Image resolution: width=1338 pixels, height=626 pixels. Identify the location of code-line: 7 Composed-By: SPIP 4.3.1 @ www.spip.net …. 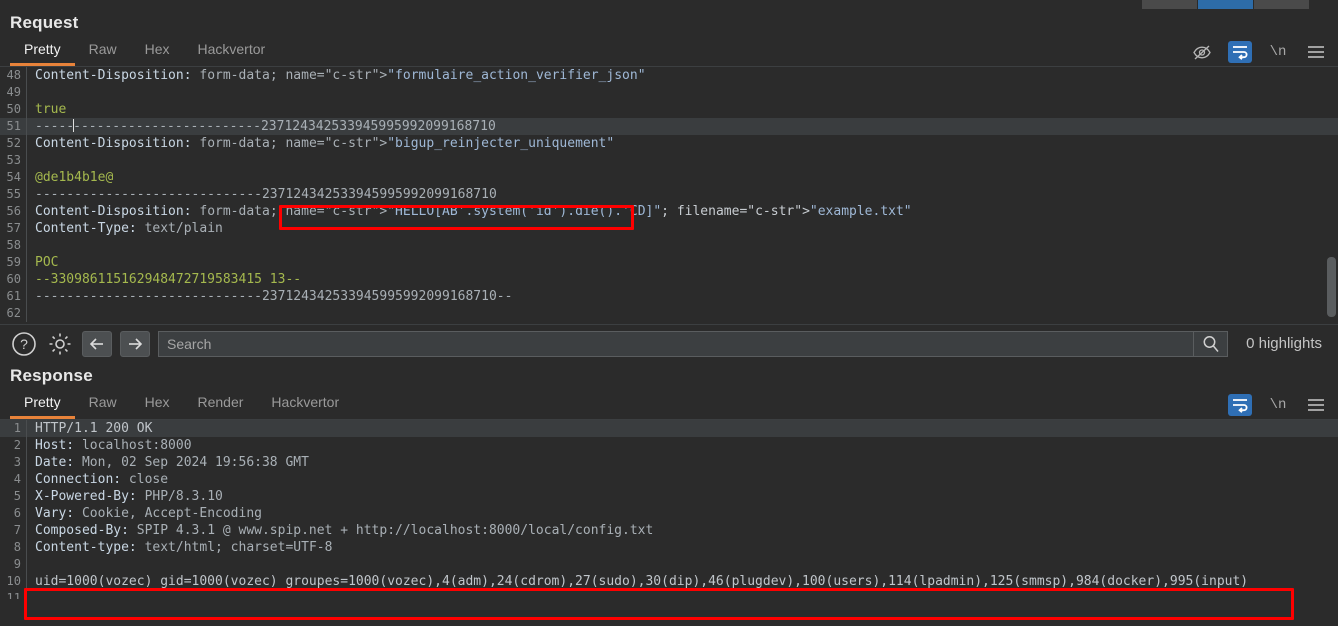
(669, 530).